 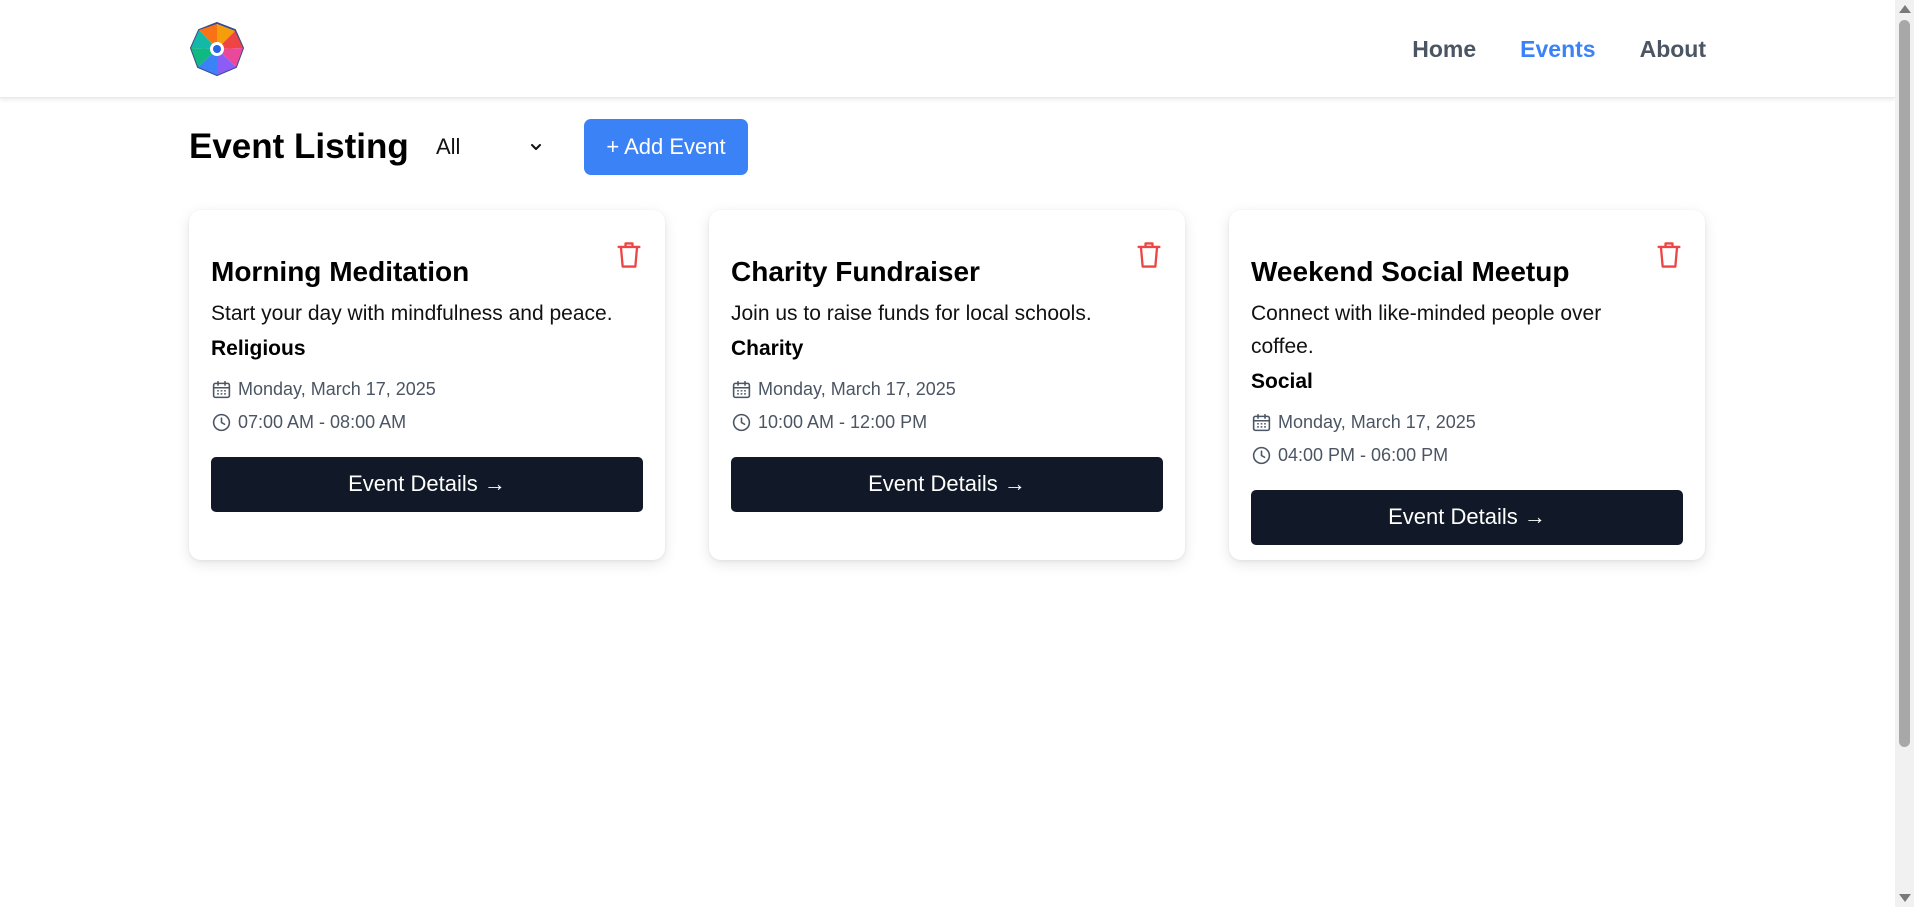 I want to click on event-time: 10:00 AM - 12:00 PM, so click(x=843, y=421).